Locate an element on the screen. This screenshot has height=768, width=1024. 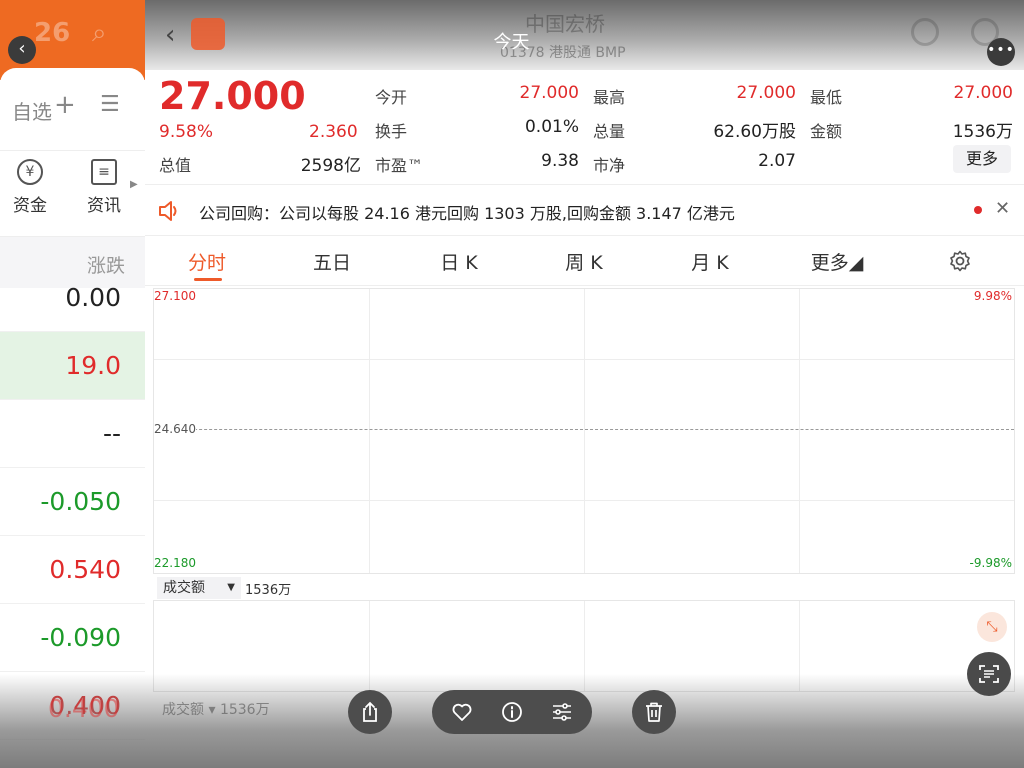
stat-value-pe: 9.38 is located at coordinates (560, 161).